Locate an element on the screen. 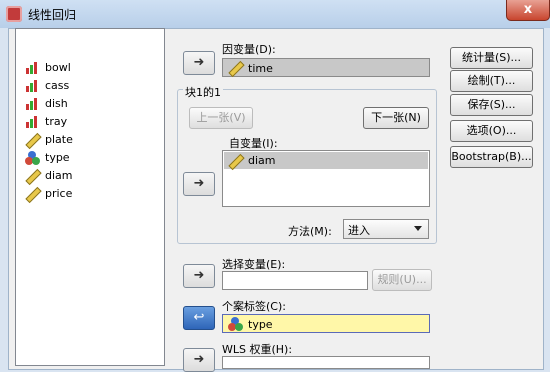 Image resolution: width=550 pixels, height=372 pixels. variable-item-tray: tray is located at coordinates (45, 121).